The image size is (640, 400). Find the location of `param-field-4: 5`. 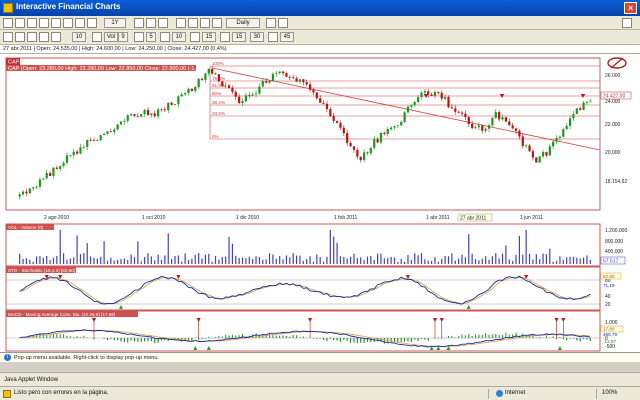

param-field-4: 5 is located at coordinates (151, 37).